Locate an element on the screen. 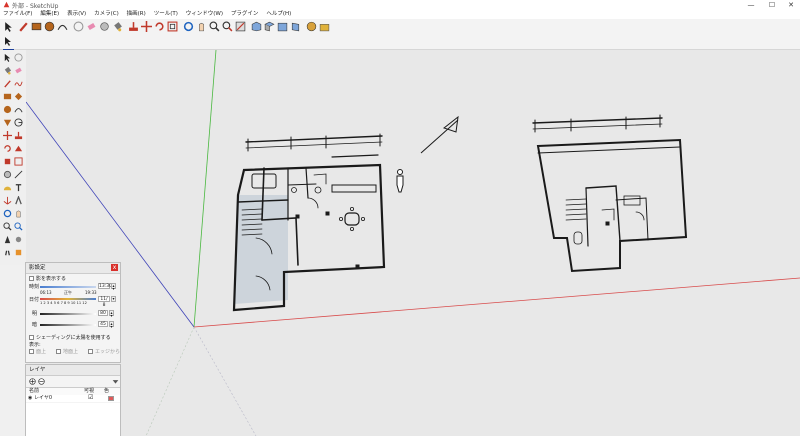  front-view-icon is located at coordinates (282, 26).